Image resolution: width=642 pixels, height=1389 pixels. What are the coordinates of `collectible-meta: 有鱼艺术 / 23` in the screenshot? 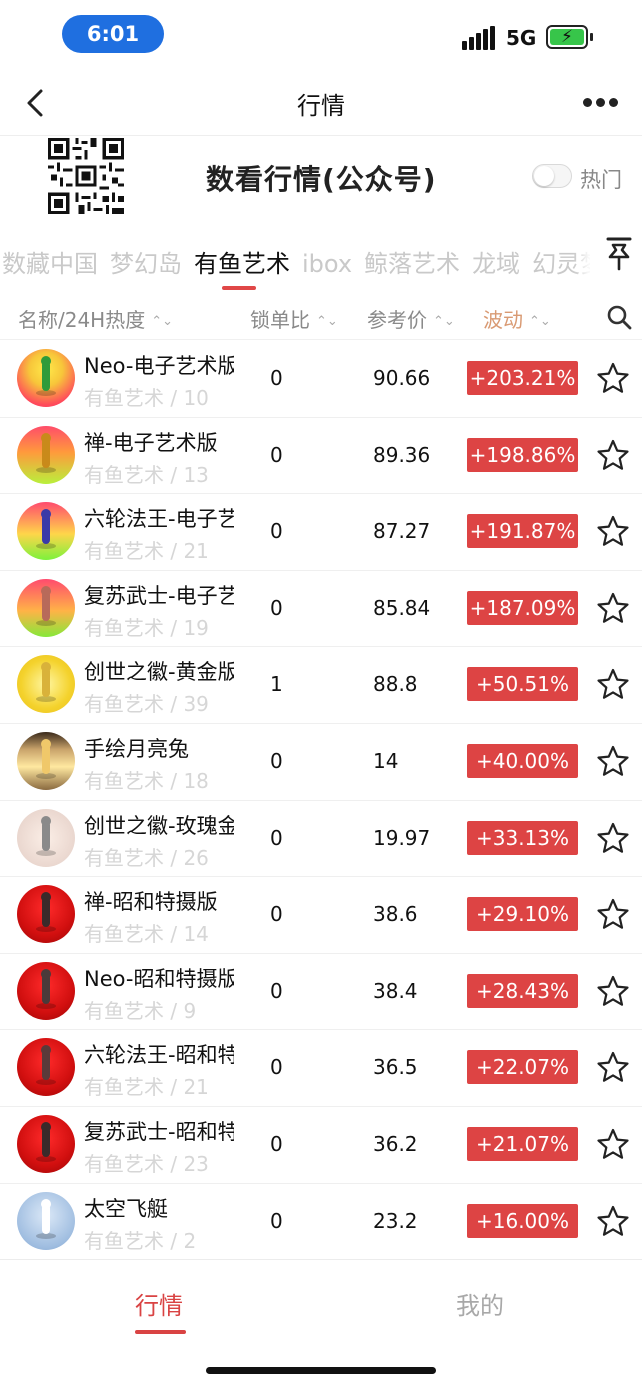 It's located at (146, 1162).